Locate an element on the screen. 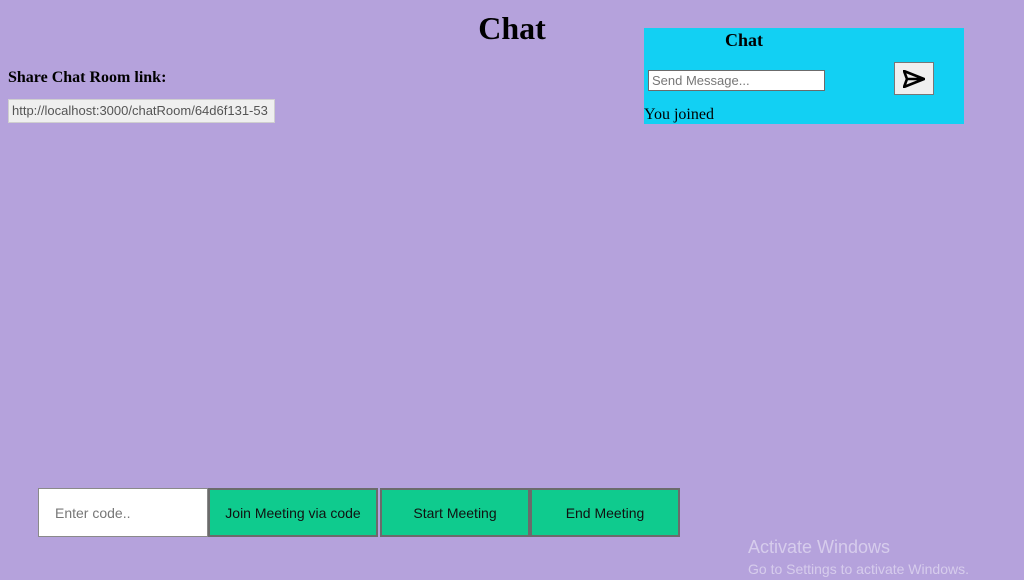 Image resolution: width=1024 pixels, height=580 pixels. send-arrow-icon is located at coordinates (914, 78).